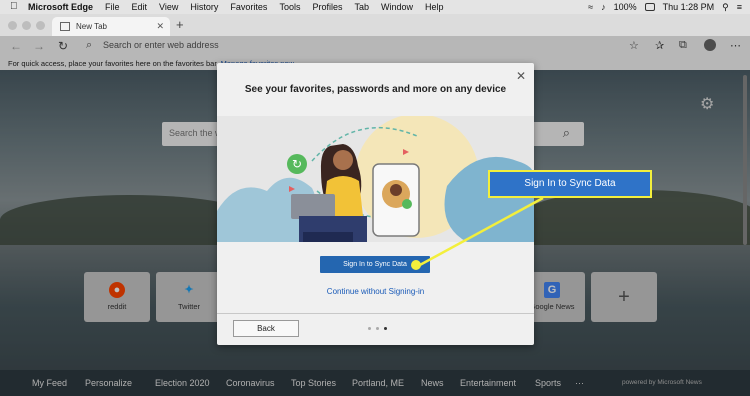  Describe the element at coordinates (375, 291) in the screenshot. I see `continue-without-signing-in-link: Continue without Signing-in` at that location.